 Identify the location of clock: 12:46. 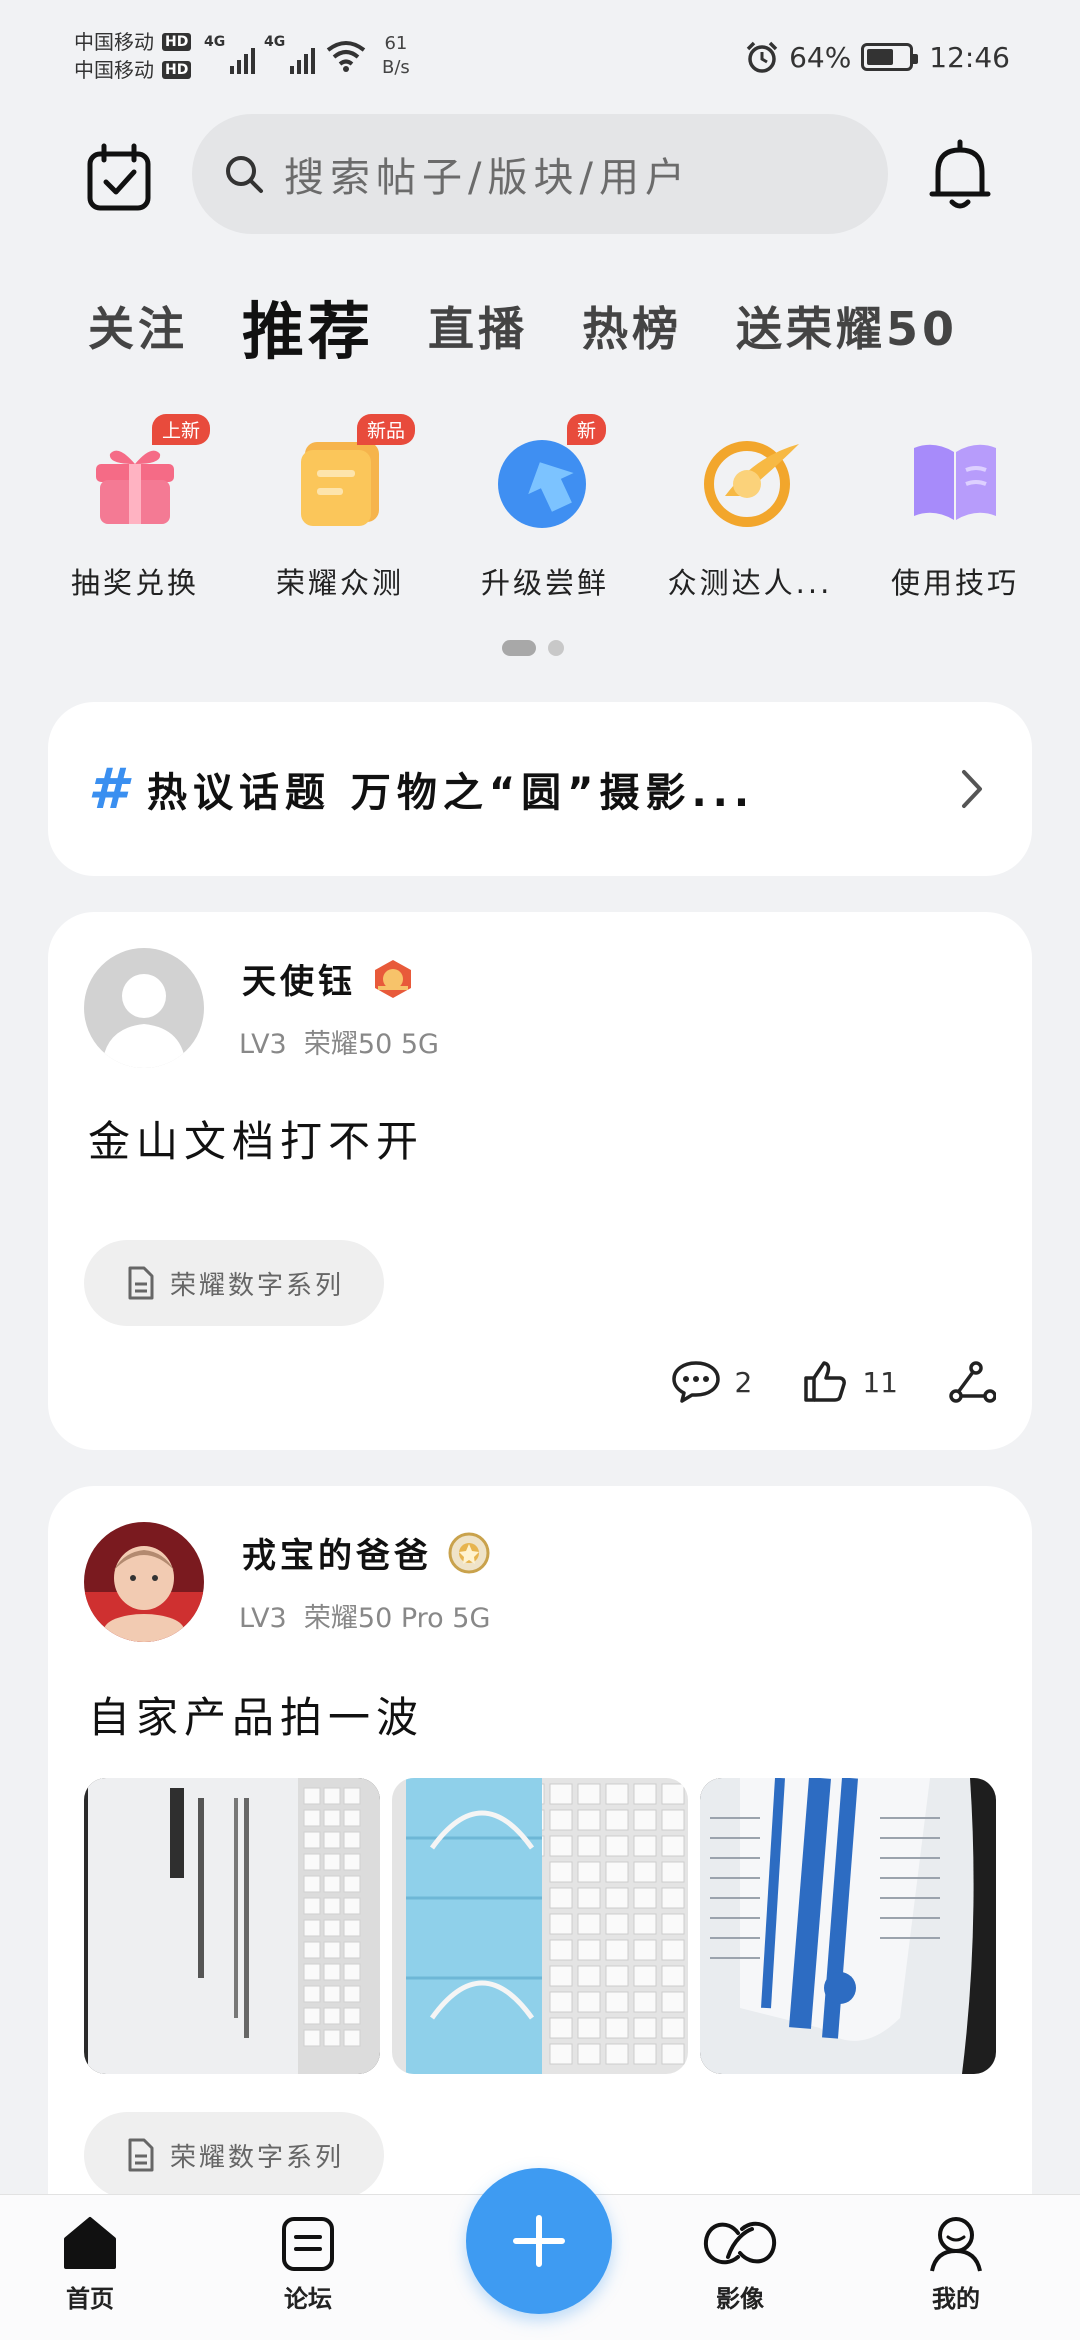
(969, 57).